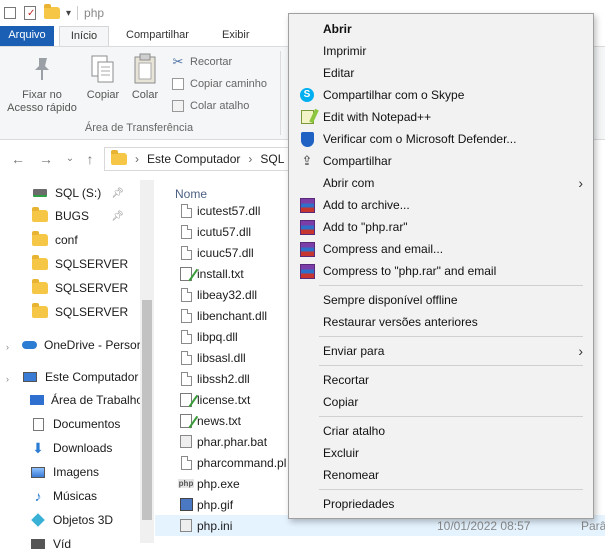  What do you see at coordinates (80, 288) in the screenshot?
I see `sidebar-item-sqlserver-2: SQLSERVER` at bounding box center [80, 288].